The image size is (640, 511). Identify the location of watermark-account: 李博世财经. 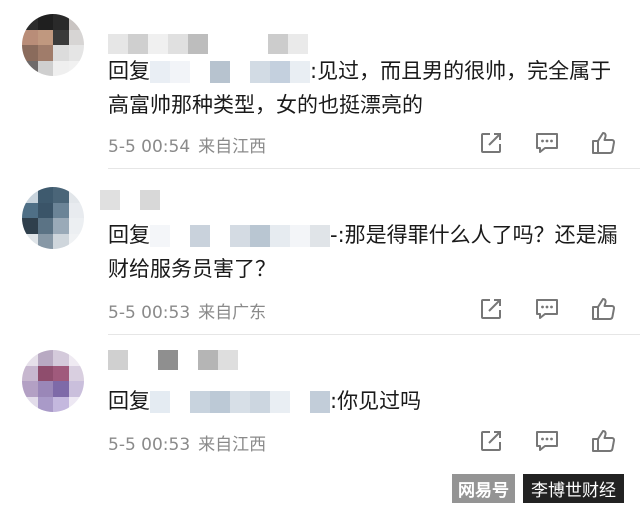
(573, 488).